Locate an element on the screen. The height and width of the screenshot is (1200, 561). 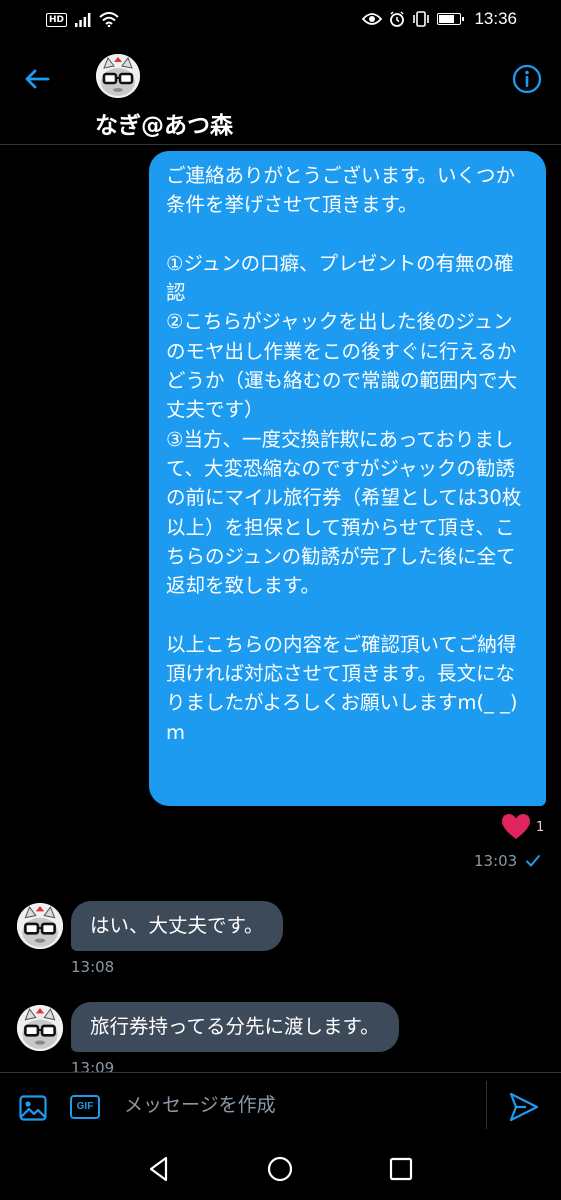
like-count: 1 is located at coordinates (540, 827).